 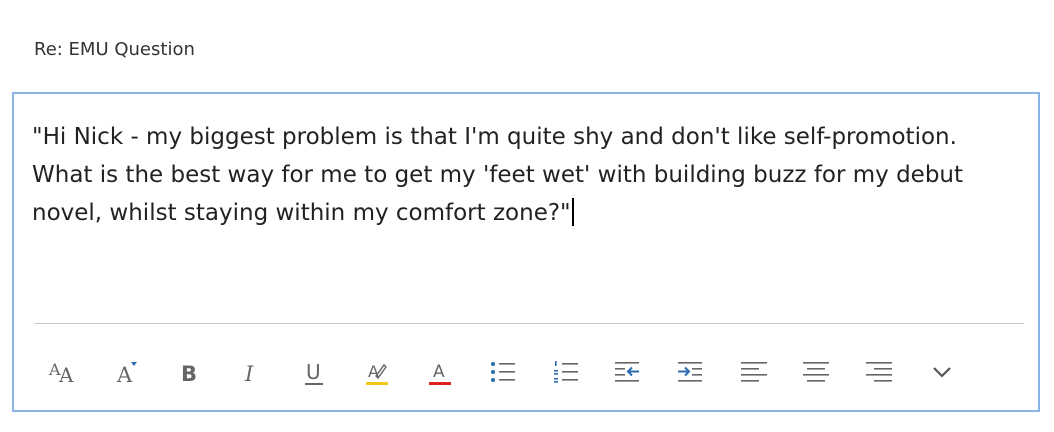 I want to click on bold-icon: B, so click(x=189, y=374).